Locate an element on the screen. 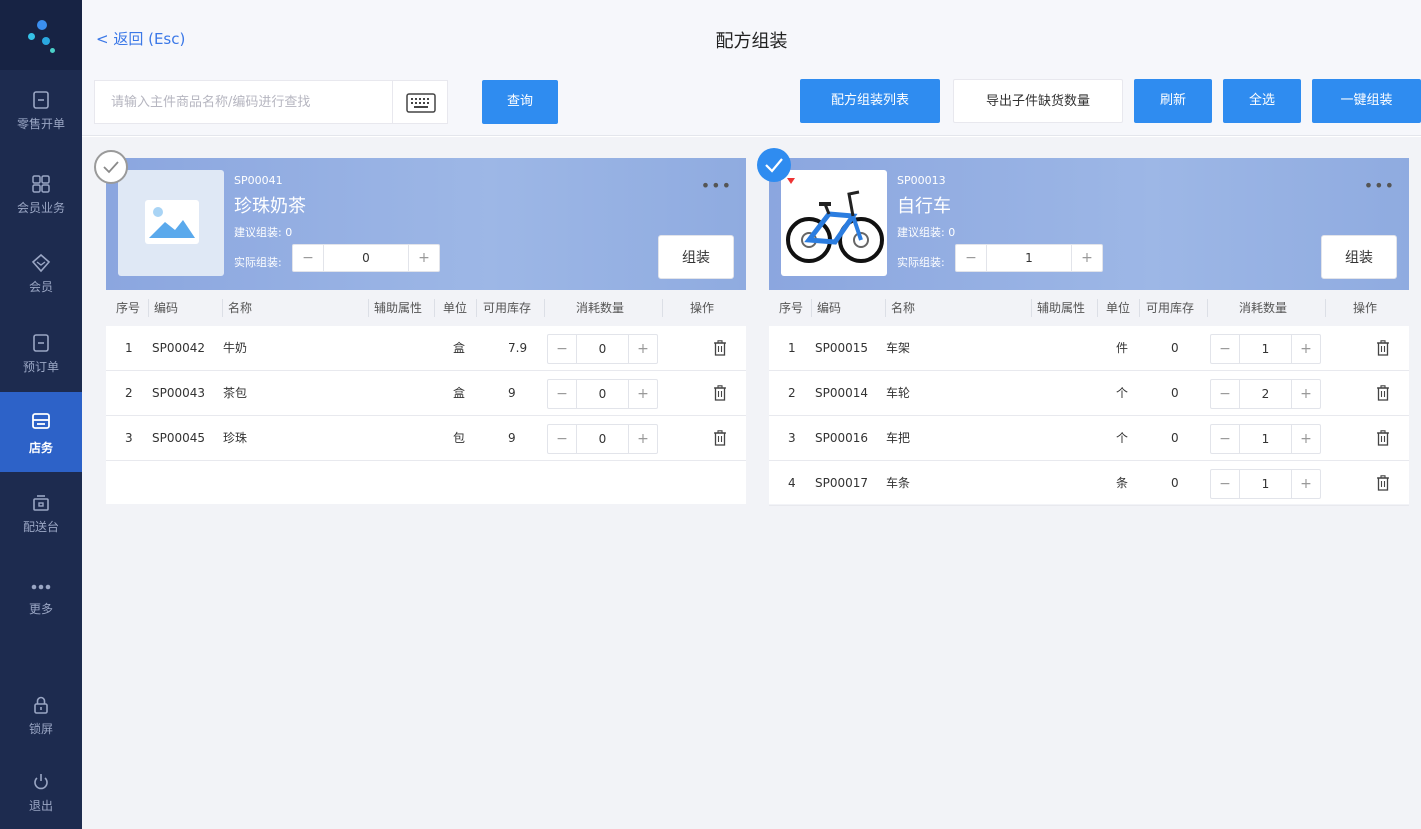 The width and height of the screenshot is (1421, 829). row-unit: 盒 is located at coordinates (459, 393).